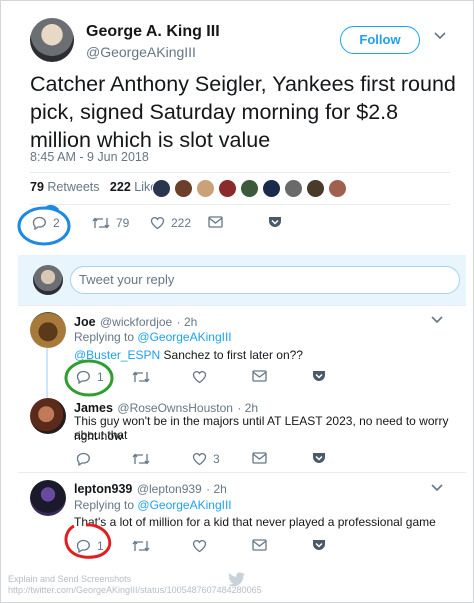 The width and height of the screenshot is (474, 603). I want to click on watermark-title: Explain and Send Screenshots, so click(70, 579).